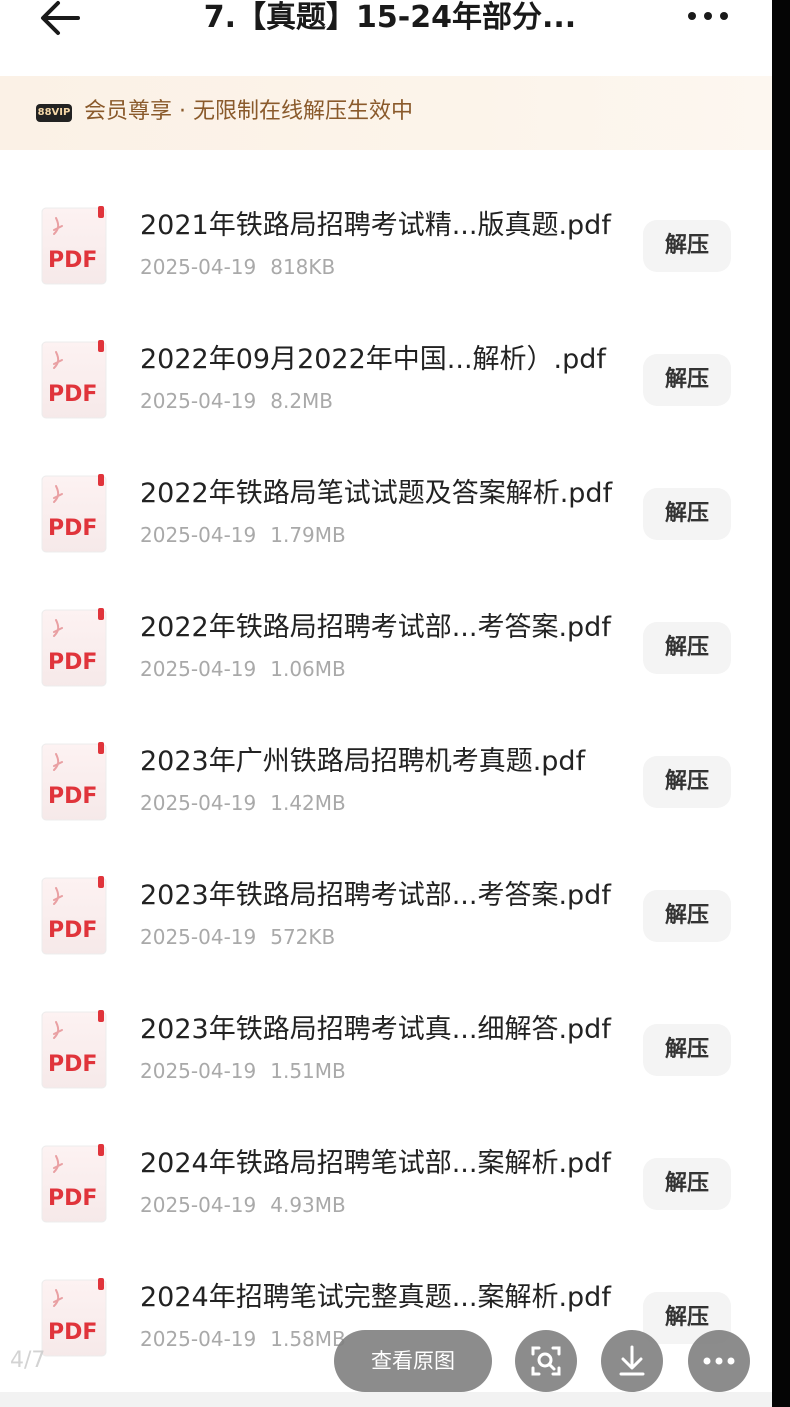 The image size is (790, 1407). I want to click on arrow-left-icon, so click(60, 18).